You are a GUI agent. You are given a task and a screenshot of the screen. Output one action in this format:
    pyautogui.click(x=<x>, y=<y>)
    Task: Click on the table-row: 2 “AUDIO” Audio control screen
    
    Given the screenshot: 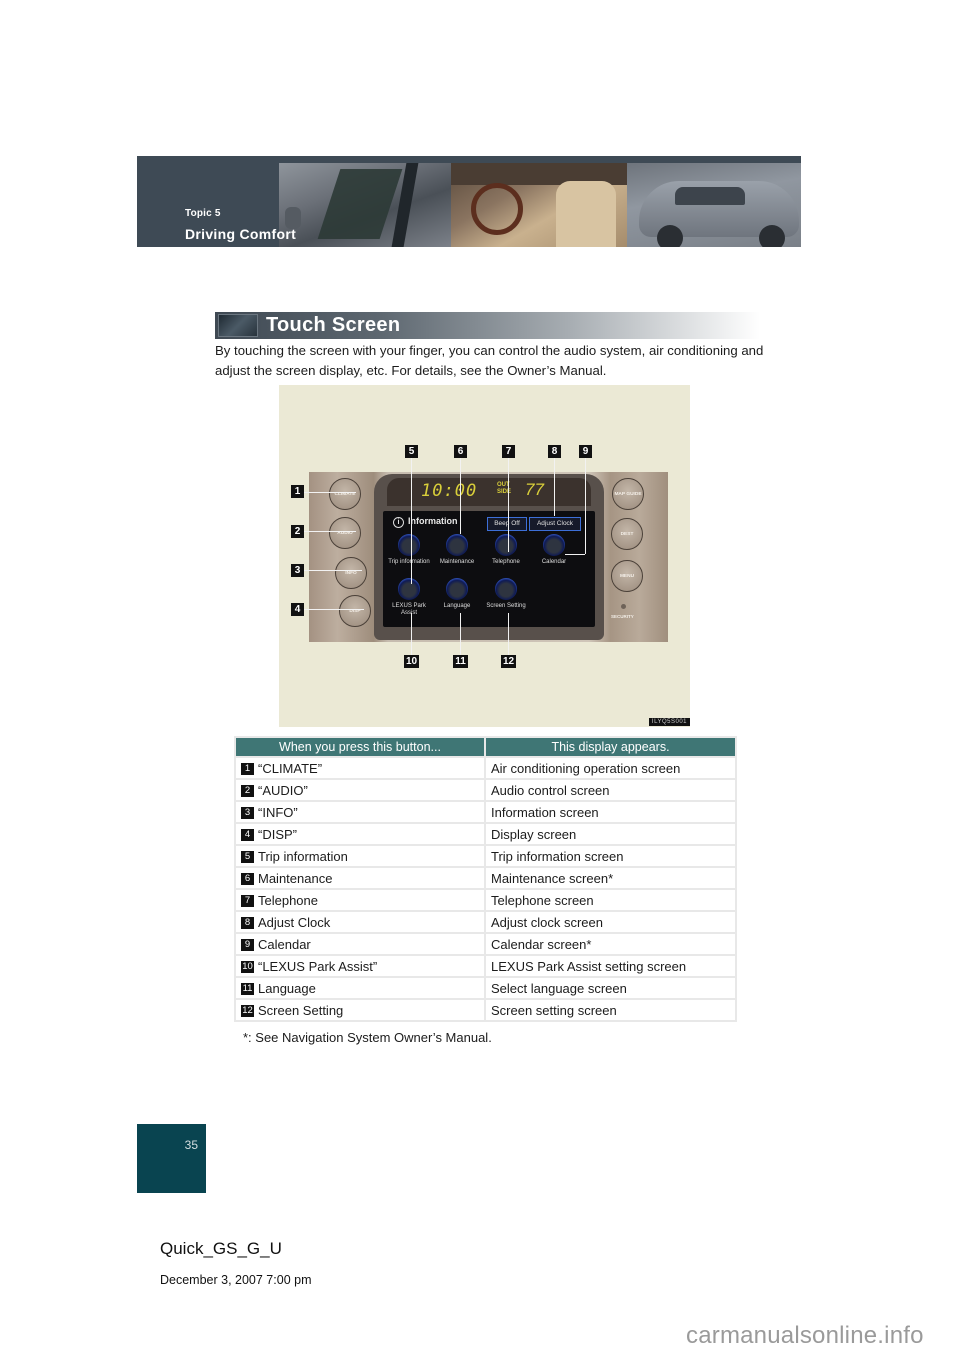 What is the action you would take?
    pyautogui.click(x=485, y=790)
    